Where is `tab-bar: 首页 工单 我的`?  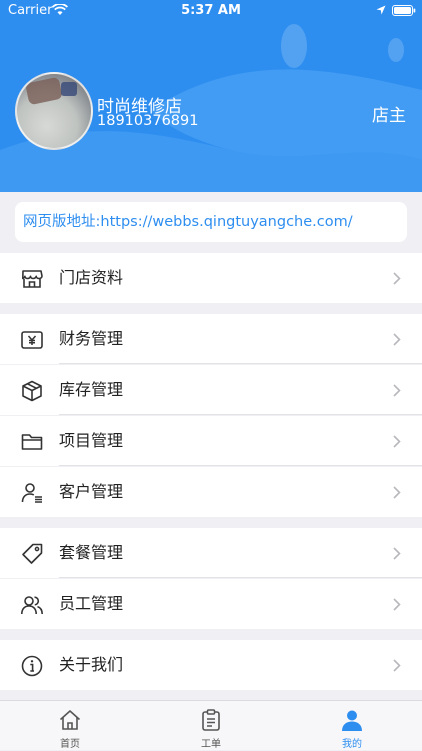
tab-bar: 首页 工单 我的 is located at coordinates (211, 725).